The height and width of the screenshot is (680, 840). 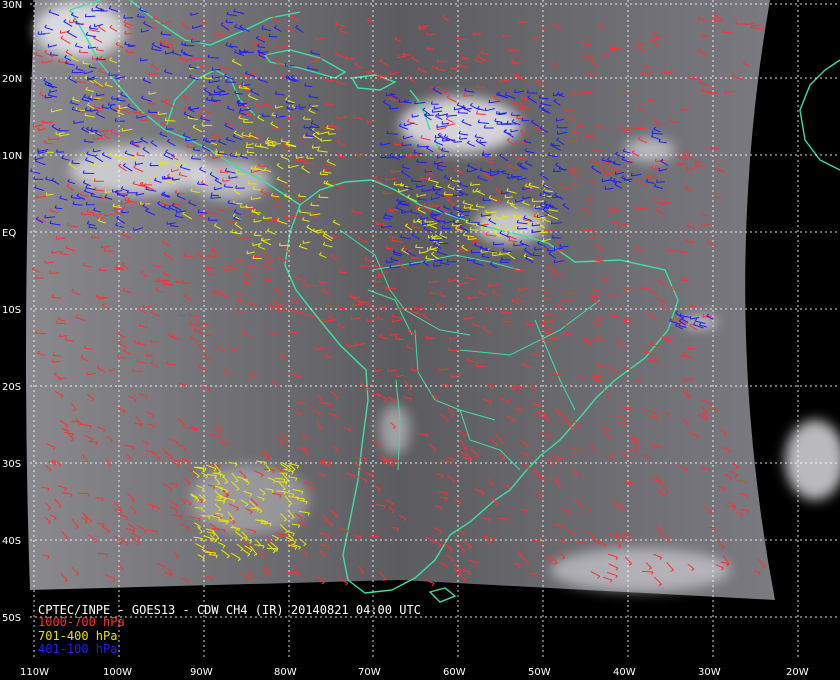 What do you see at coordinates (454, 672) in the screenshot?
I see `lon-label: 60W` at bounding box center [454, 672].